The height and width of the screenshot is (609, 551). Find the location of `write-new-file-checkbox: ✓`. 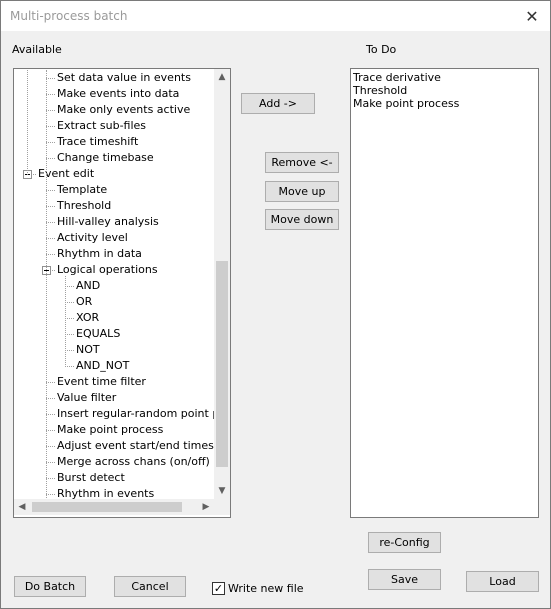

write-new-file-checkbox: ✓ is located at coordinates (218, 588).